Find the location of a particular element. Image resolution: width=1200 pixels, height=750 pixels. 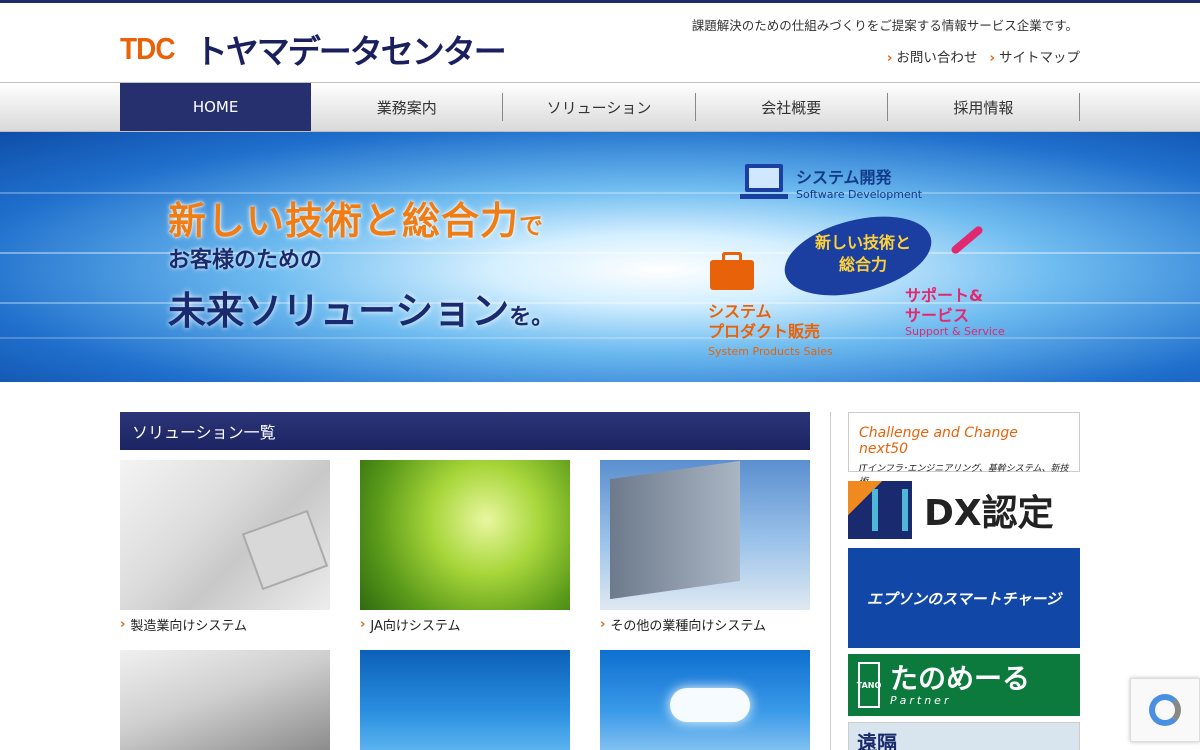

laptop-image is located at coordinates (225, 700).